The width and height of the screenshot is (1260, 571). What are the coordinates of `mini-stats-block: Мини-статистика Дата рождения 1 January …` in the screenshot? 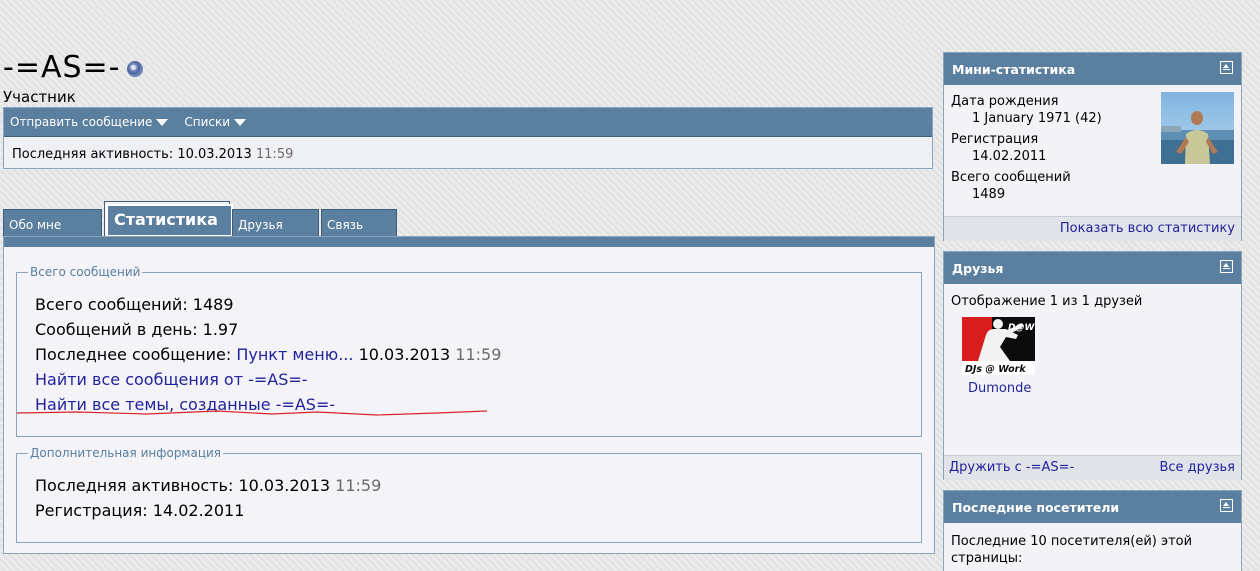 It's located at (1092, 146).